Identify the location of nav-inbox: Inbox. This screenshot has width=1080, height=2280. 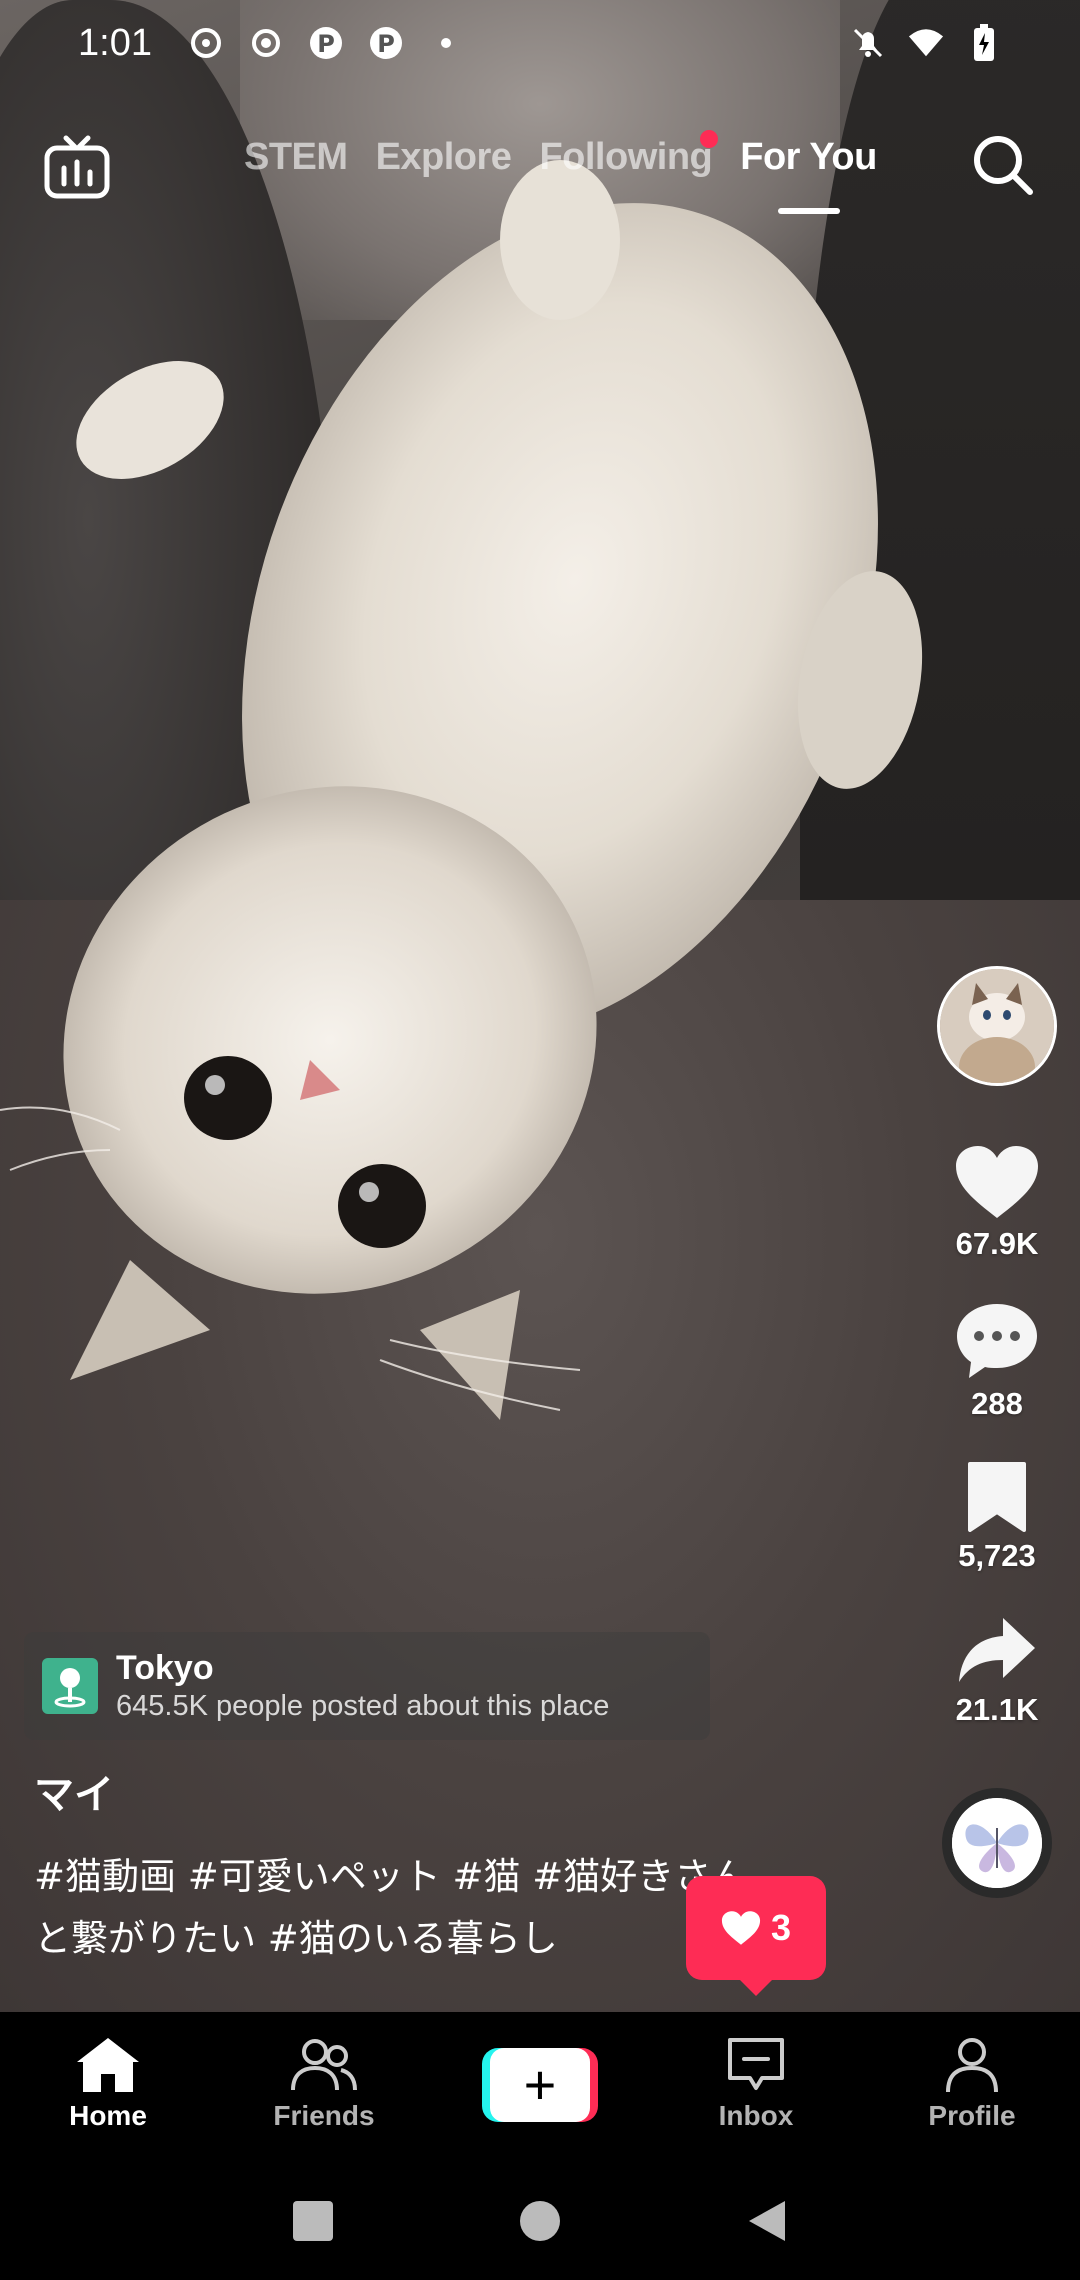
(756, 2087).